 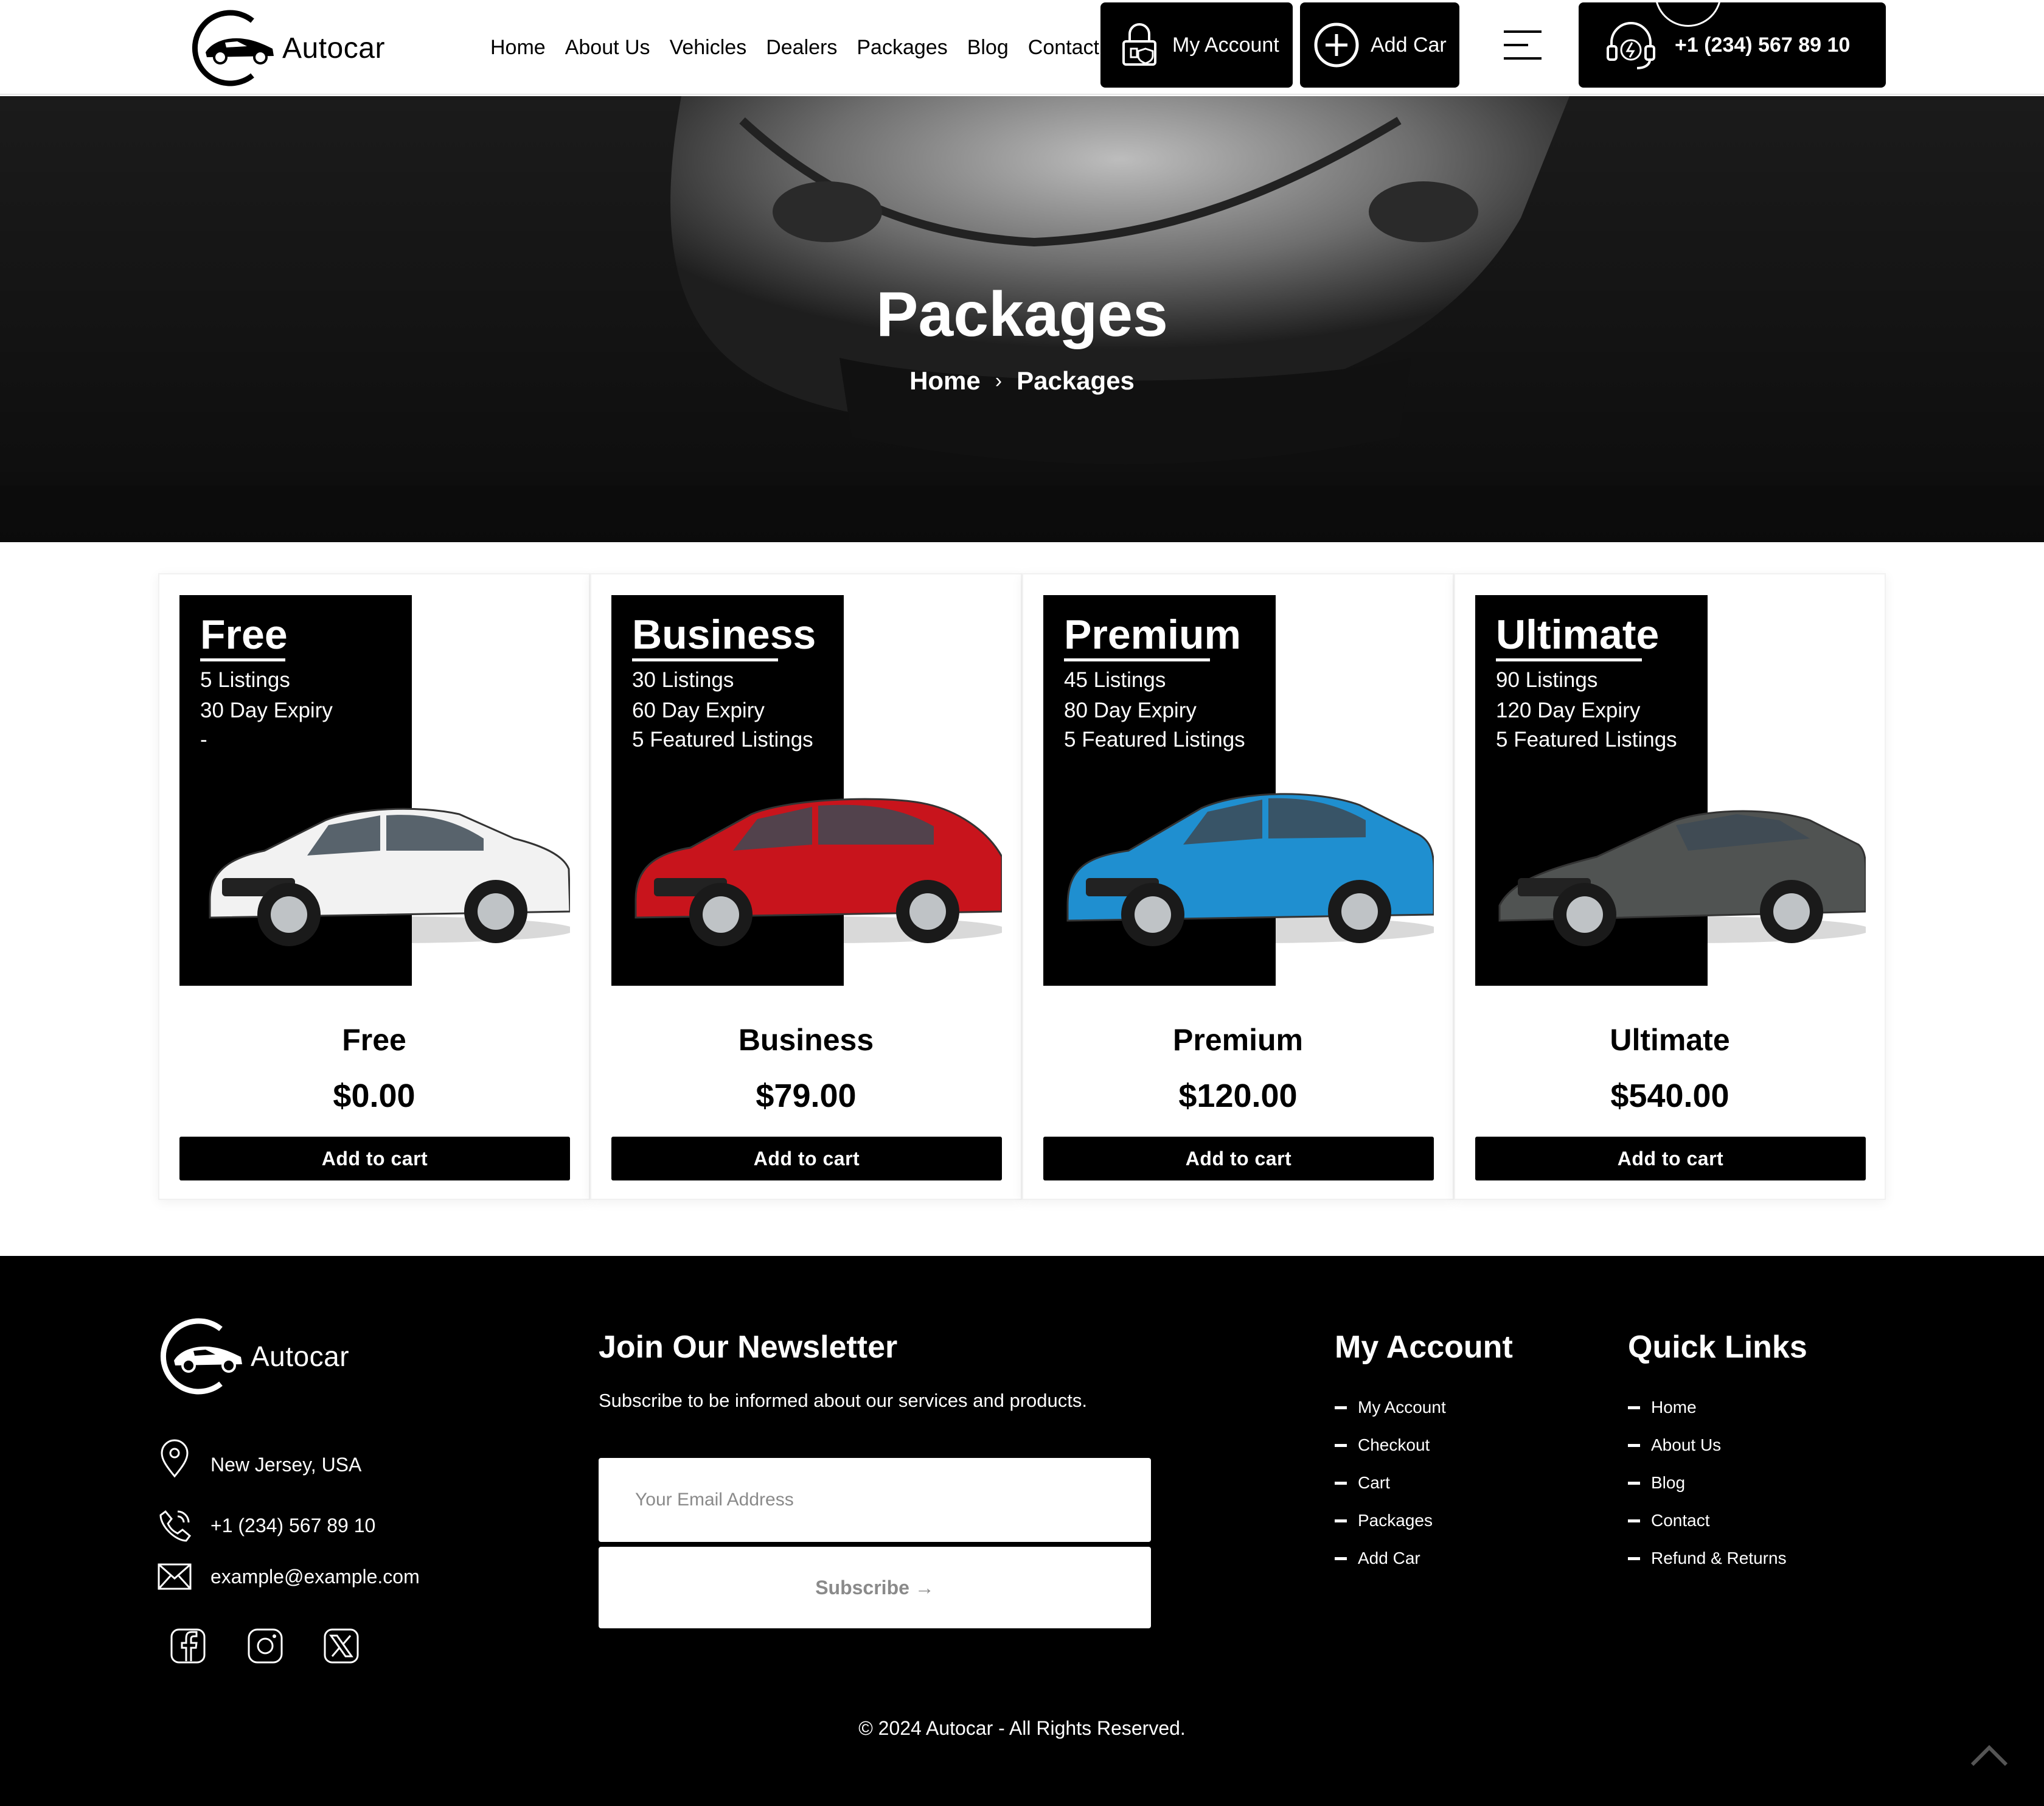 What do you see at coordinates (175, 1459) in the screenshot?
I see `location-pin-icon` at bounding box center [175, 1459].